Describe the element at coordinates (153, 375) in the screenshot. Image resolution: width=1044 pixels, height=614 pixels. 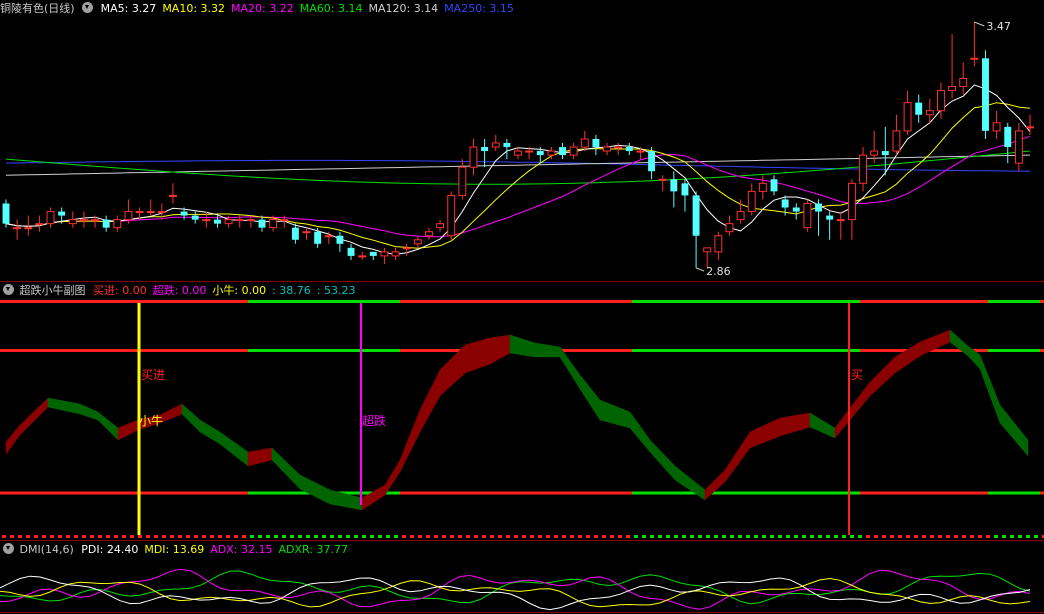
I see `buy-annotation: 买进` at that location.